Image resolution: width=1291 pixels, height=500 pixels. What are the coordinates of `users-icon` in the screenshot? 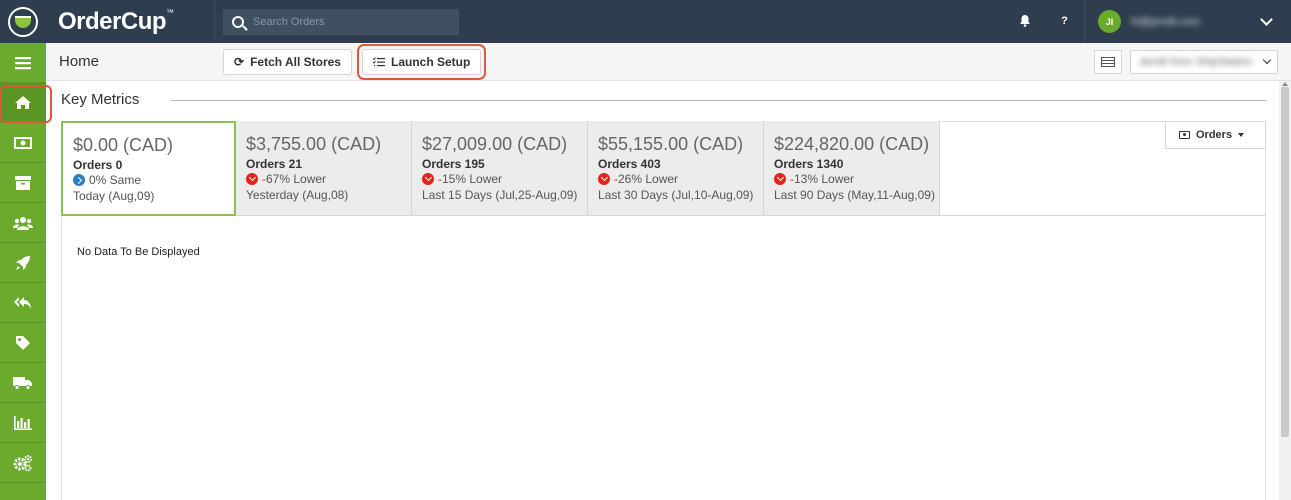 It's located at (23, 223).